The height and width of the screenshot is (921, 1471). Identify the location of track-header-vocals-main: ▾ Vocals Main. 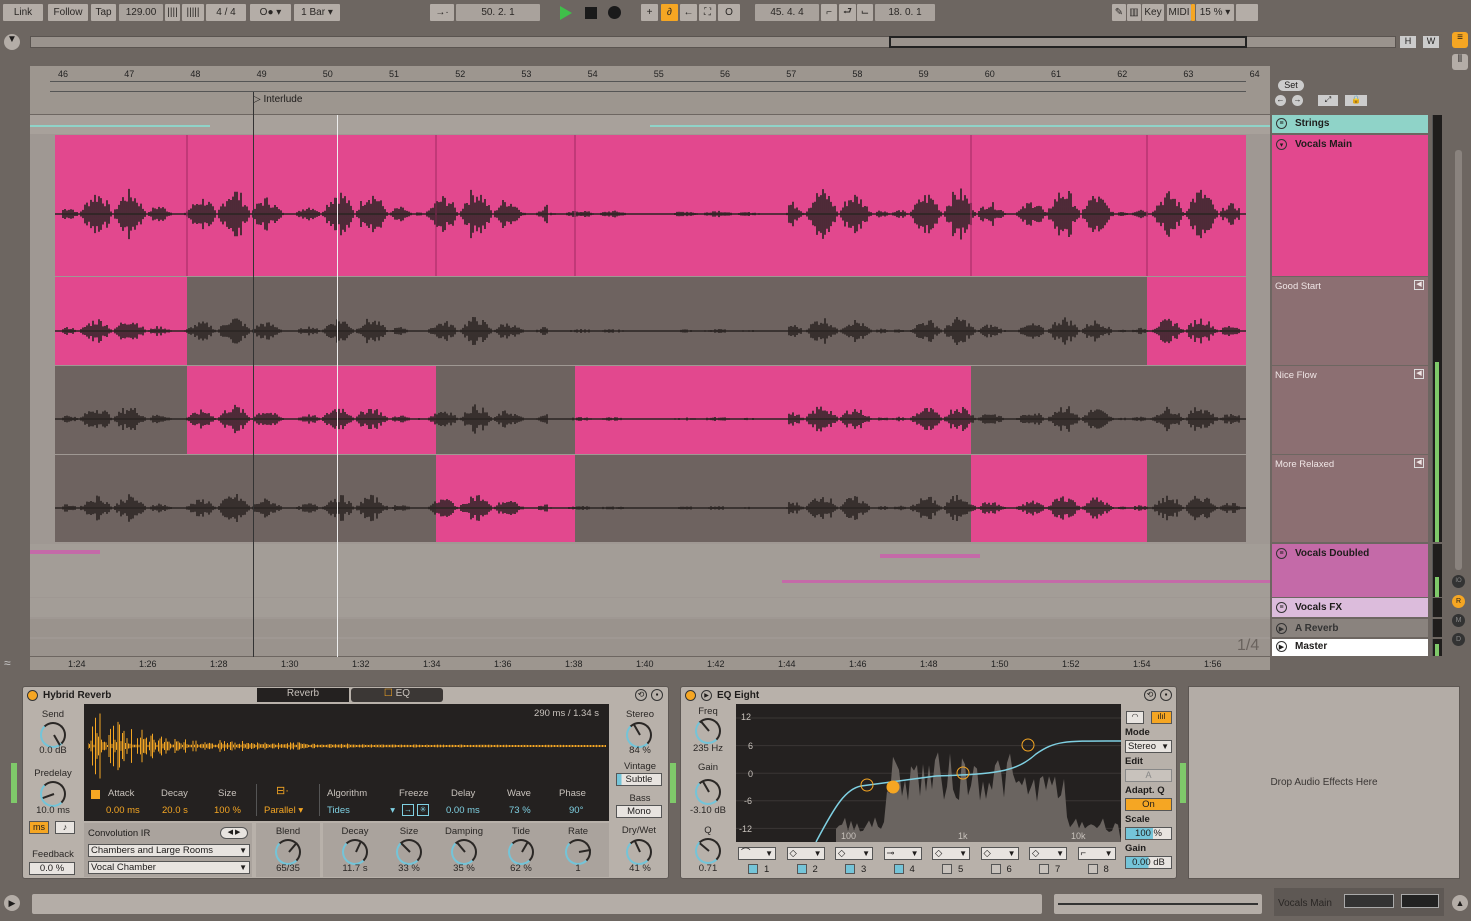
(1350, 205).